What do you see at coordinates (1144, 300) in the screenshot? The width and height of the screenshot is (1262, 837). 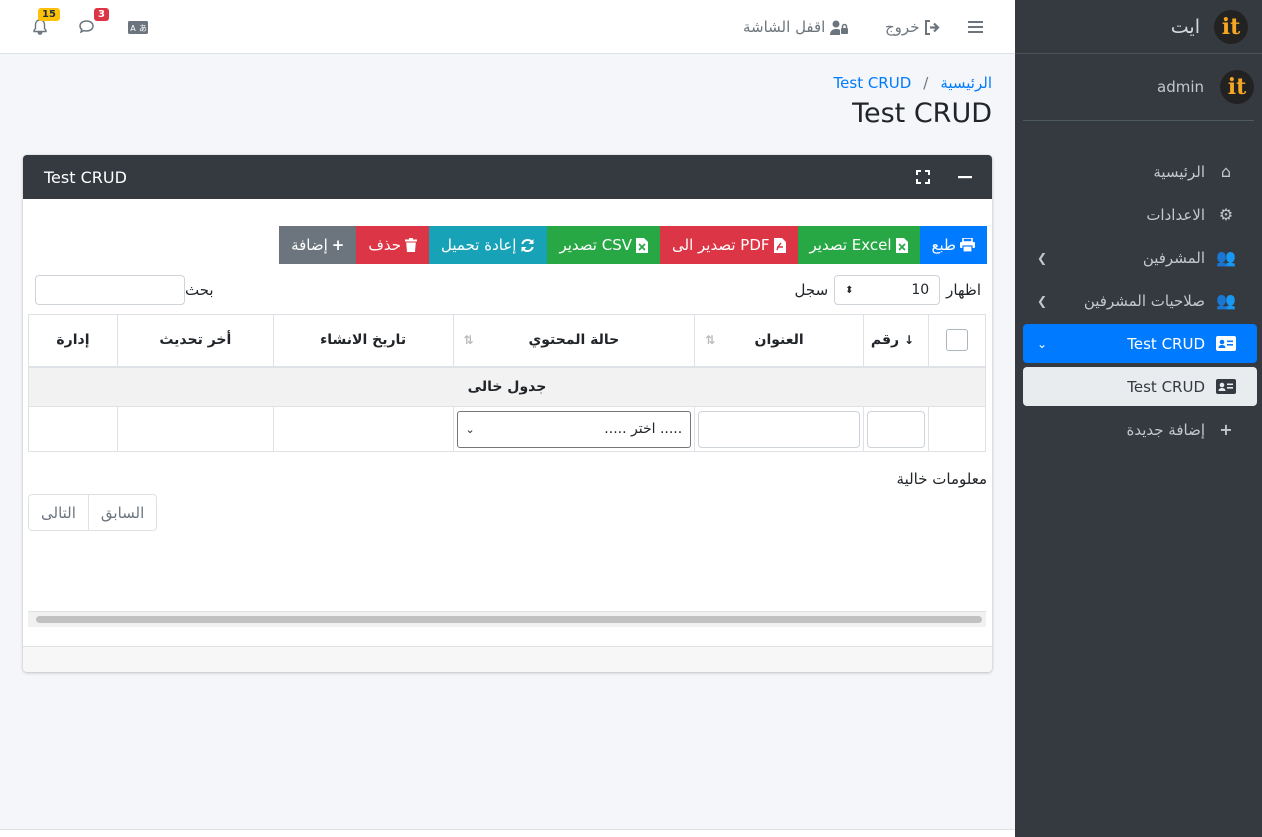 I see `sidebar-item-label: صلاحيات المشرفين` at bounding box center [1144, 300].